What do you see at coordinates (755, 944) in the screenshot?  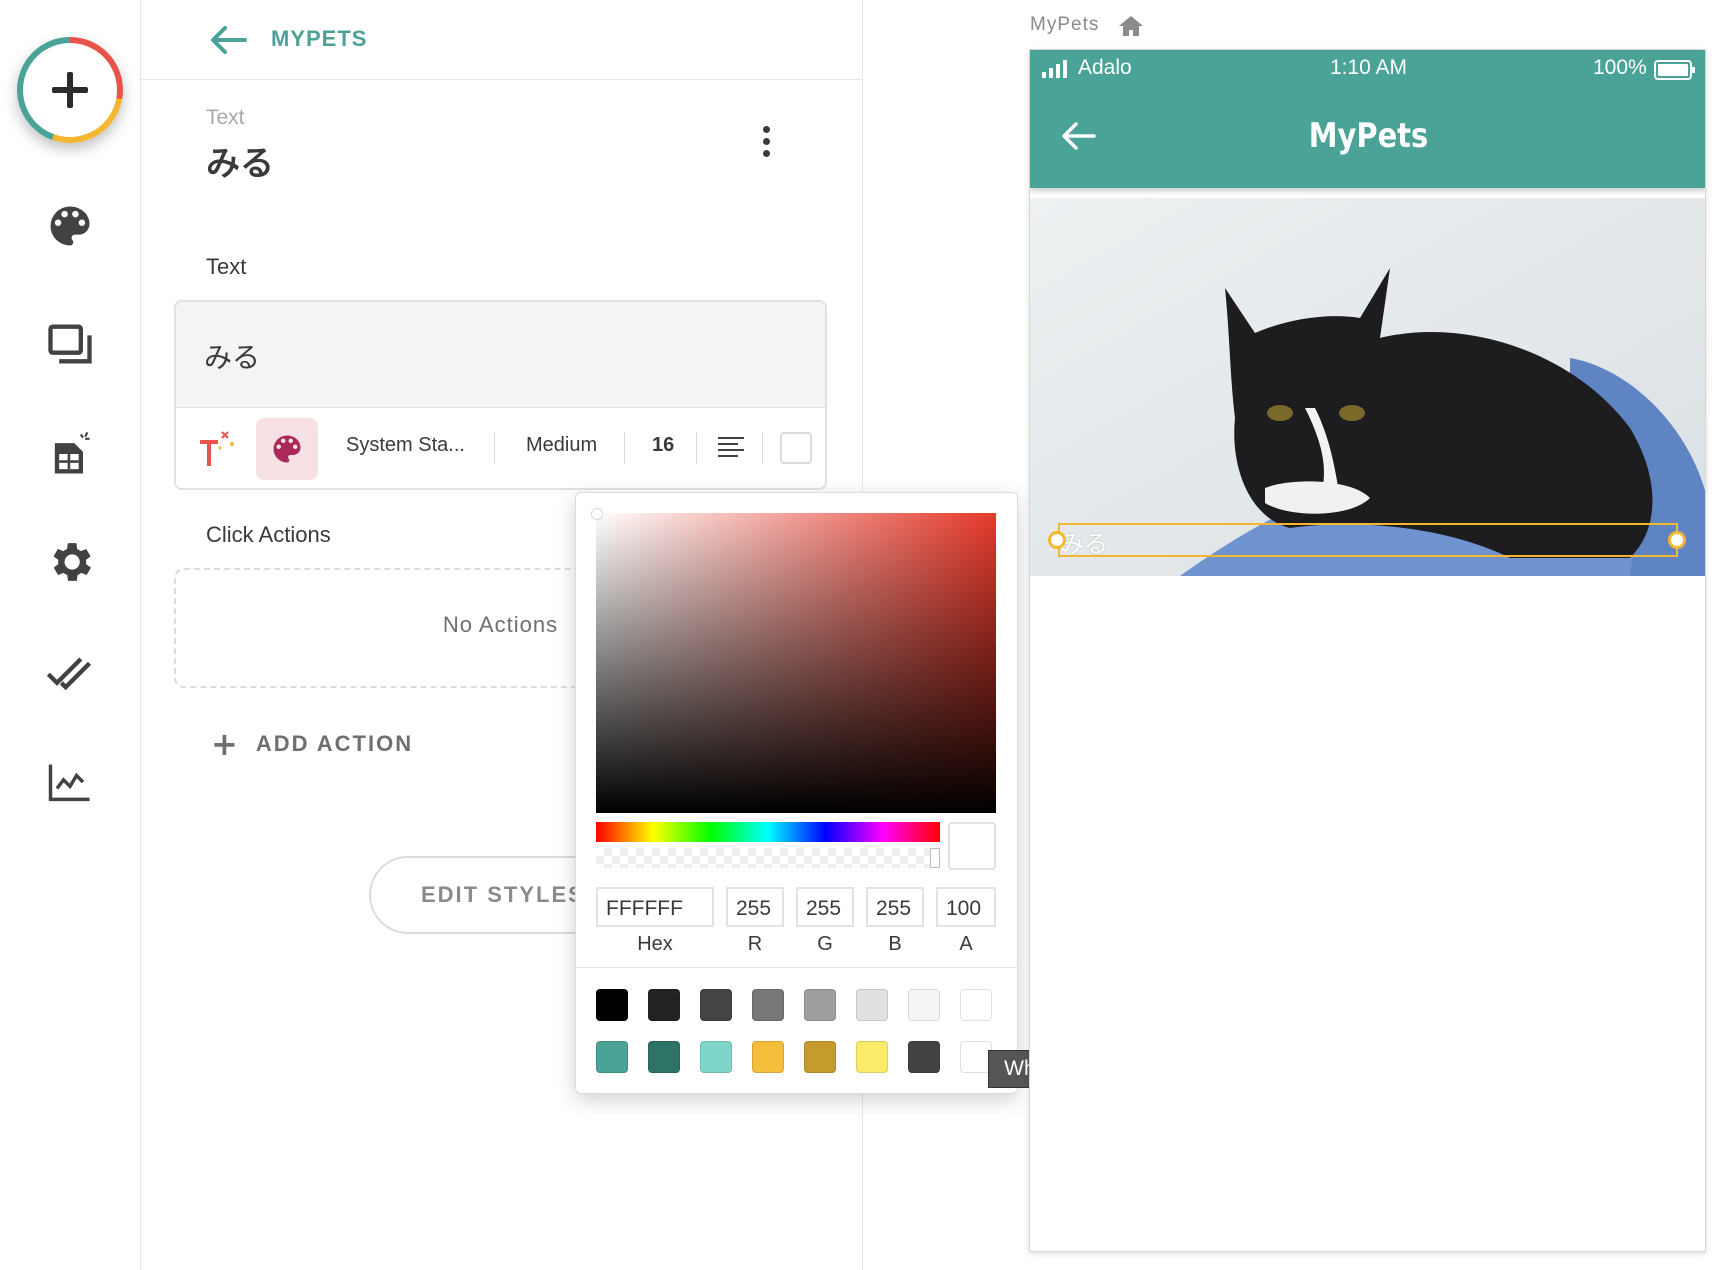 I see `r-label: R` at bounding box center [755, 944].